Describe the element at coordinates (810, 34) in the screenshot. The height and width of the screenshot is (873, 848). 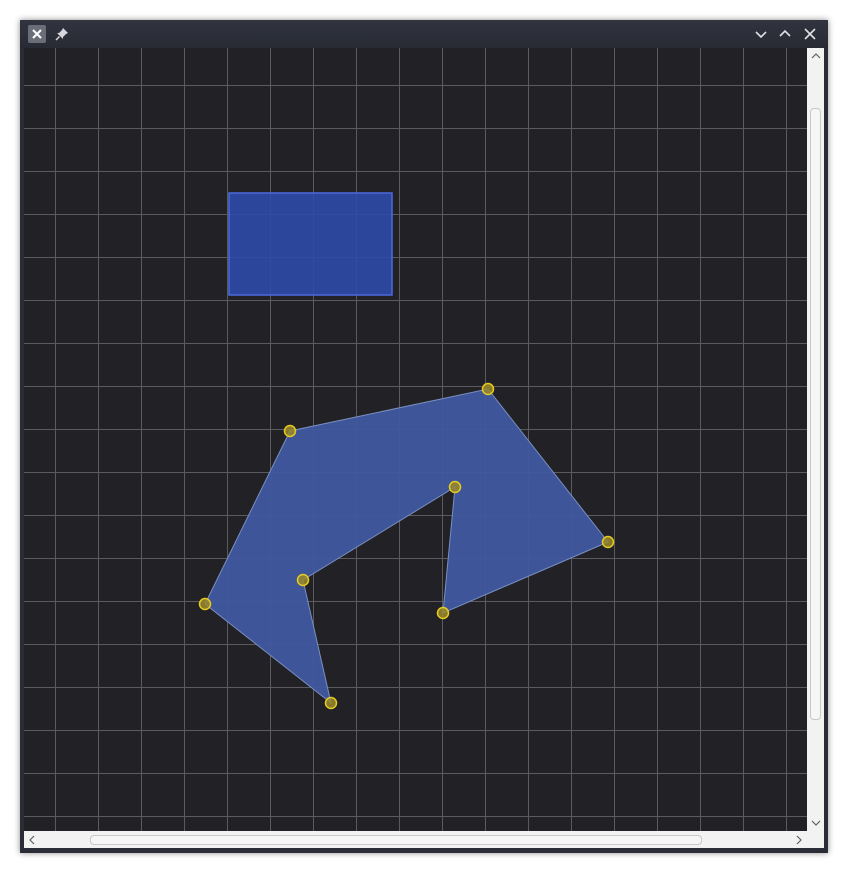
I see `close-window-icon` at that location.